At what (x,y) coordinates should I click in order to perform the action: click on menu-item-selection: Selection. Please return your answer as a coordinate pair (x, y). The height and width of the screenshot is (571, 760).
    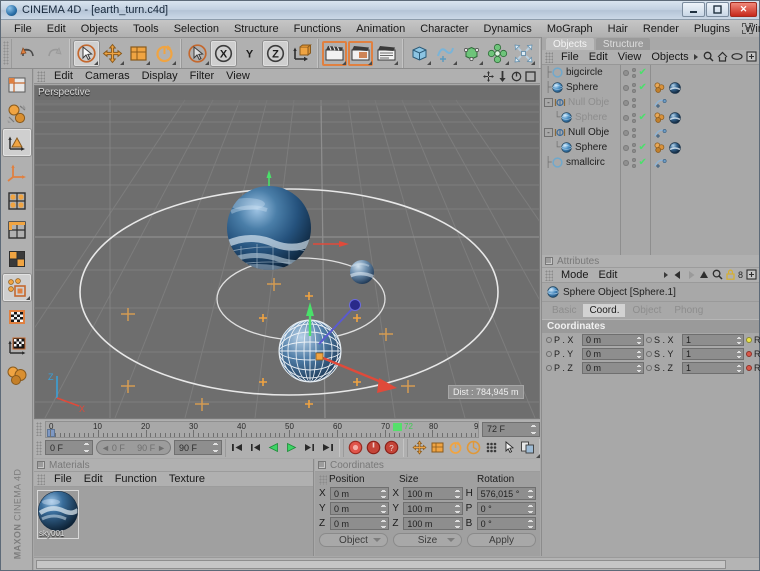
    Looking at the image, I should click on (196, 29).